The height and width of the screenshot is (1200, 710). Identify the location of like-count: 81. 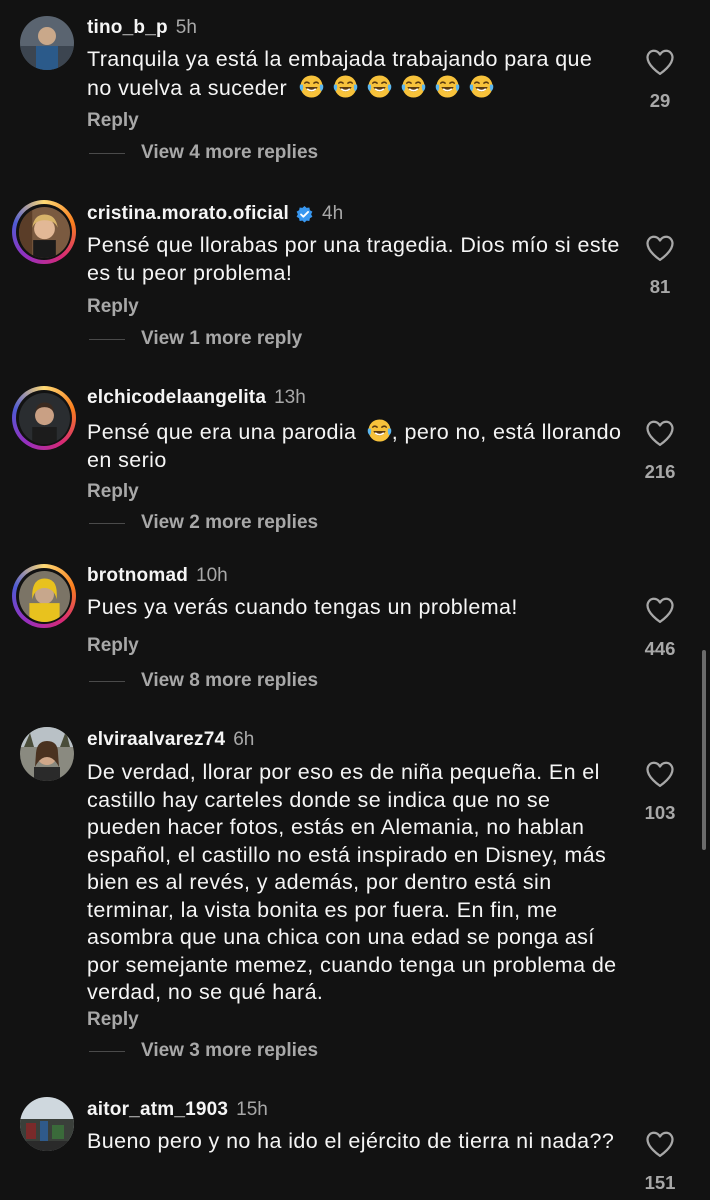
(660, 286).